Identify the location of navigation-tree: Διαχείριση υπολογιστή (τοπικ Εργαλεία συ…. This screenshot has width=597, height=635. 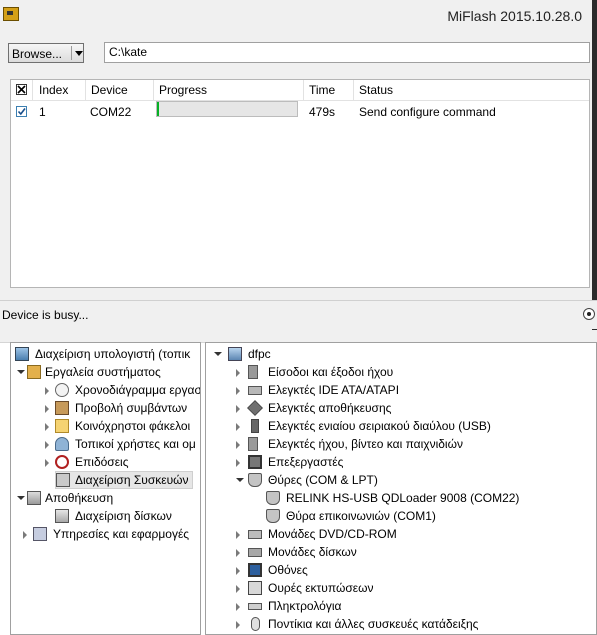
(105, 488).